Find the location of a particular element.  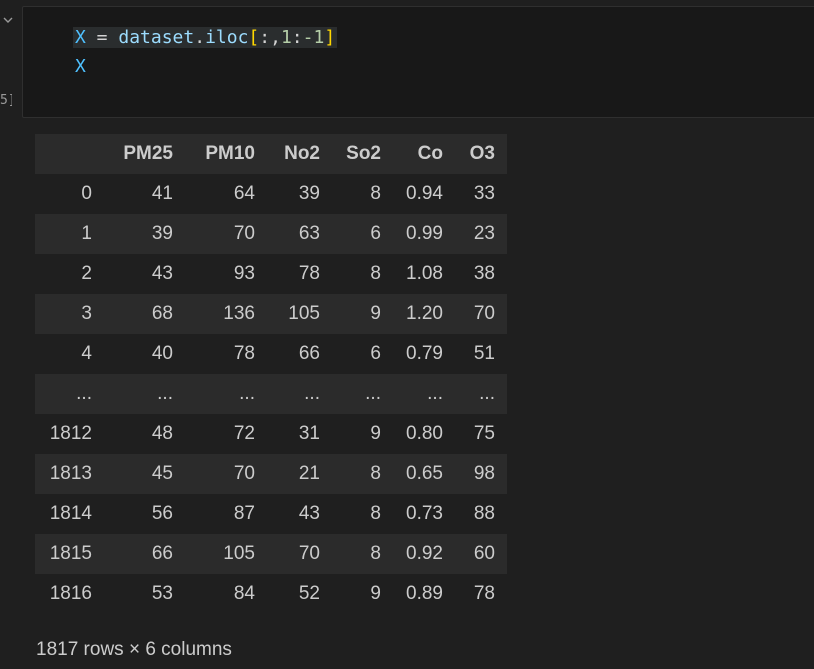

code-token-object: dataset is located at coordinates (156, 37).